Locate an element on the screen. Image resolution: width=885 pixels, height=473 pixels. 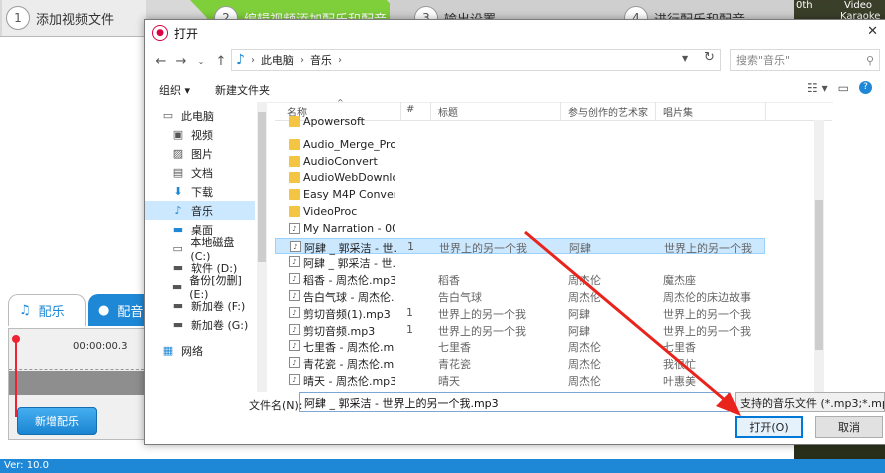
nav-item-network: ▦ 网络 is located at coordinates (200, 350).